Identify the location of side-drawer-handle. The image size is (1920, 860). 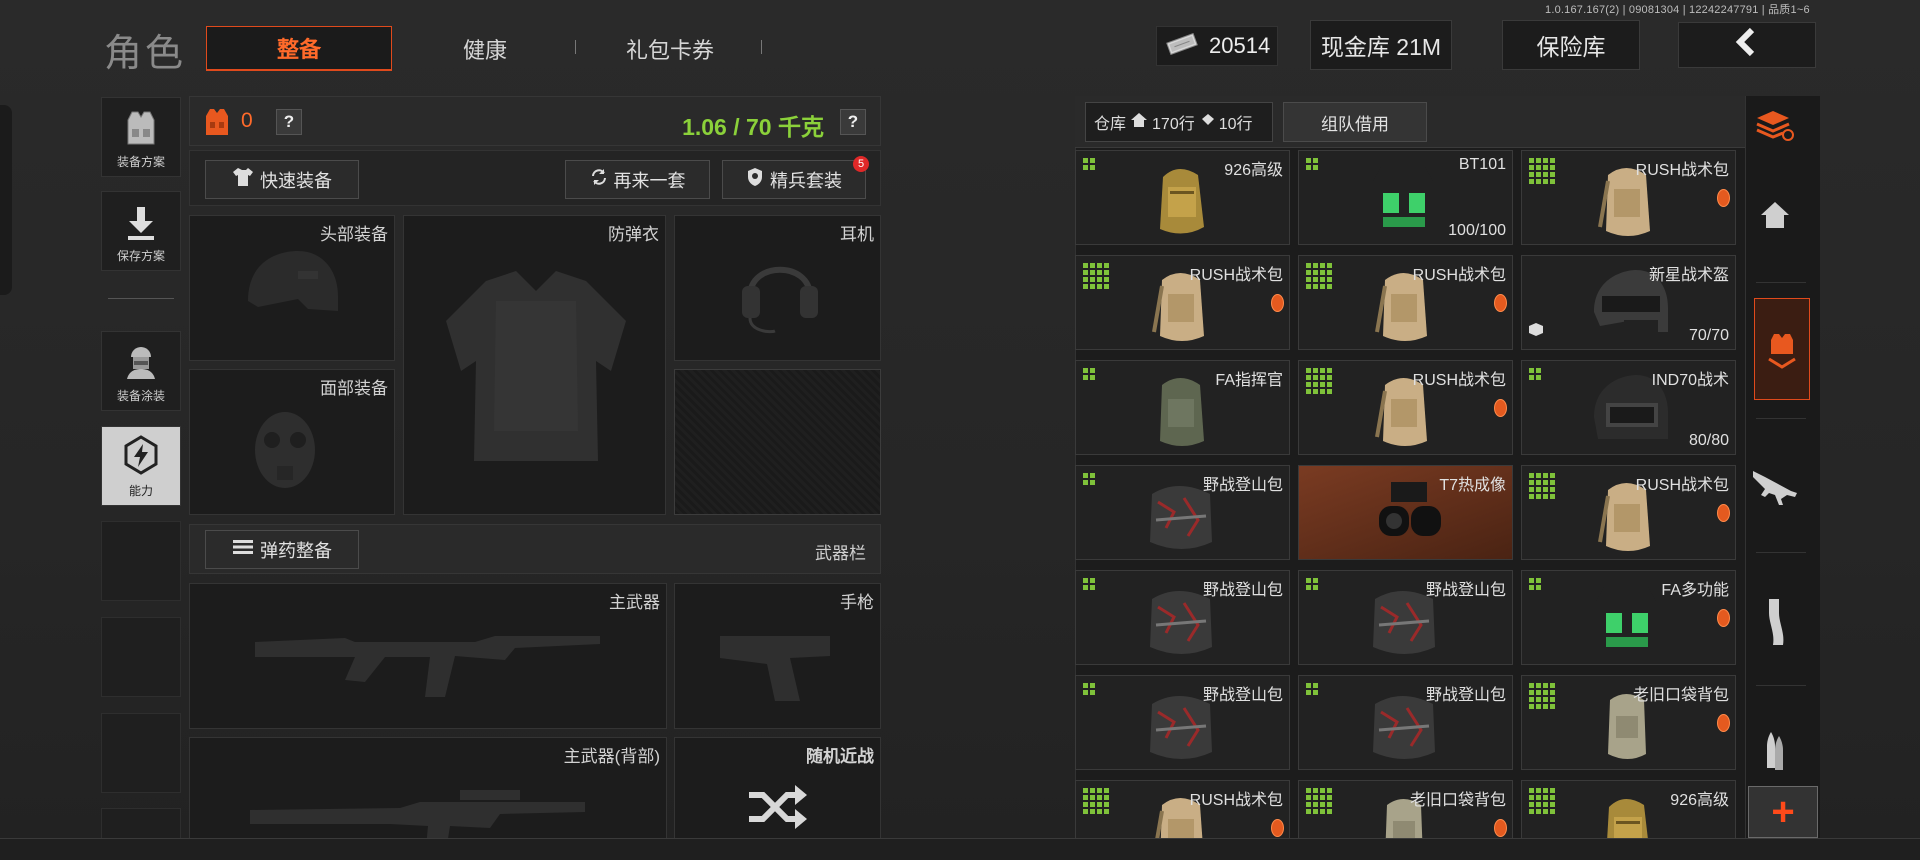
(6, 200).